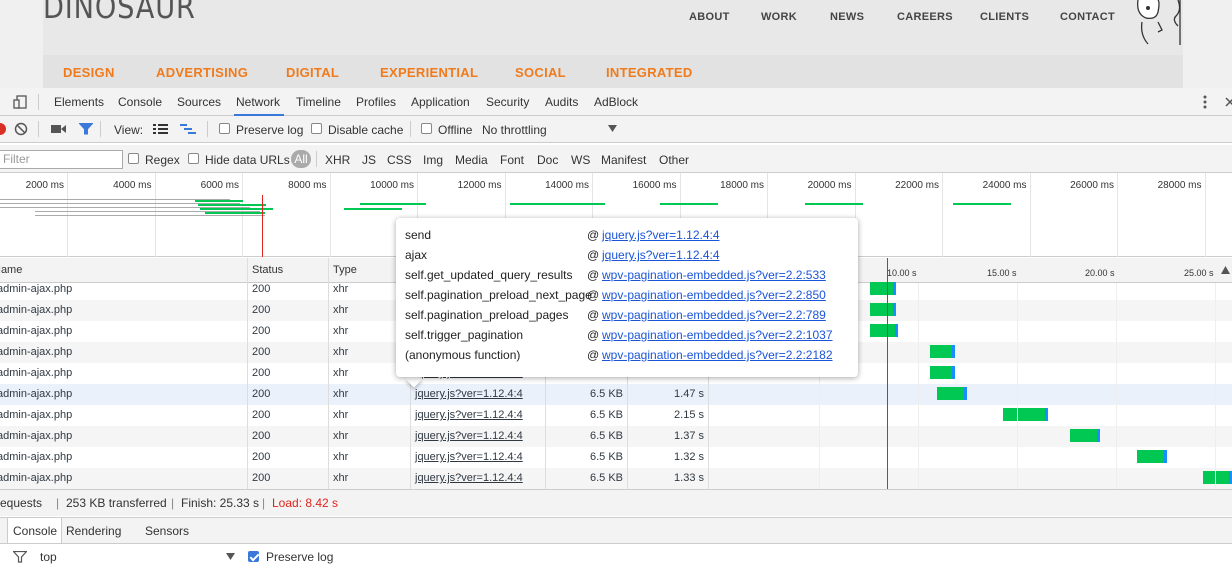 This screenshot has width=1232, height=565. Describe the element at coordinates (440, 102) in the screenshot. I see `tab-application: Application` at that location.